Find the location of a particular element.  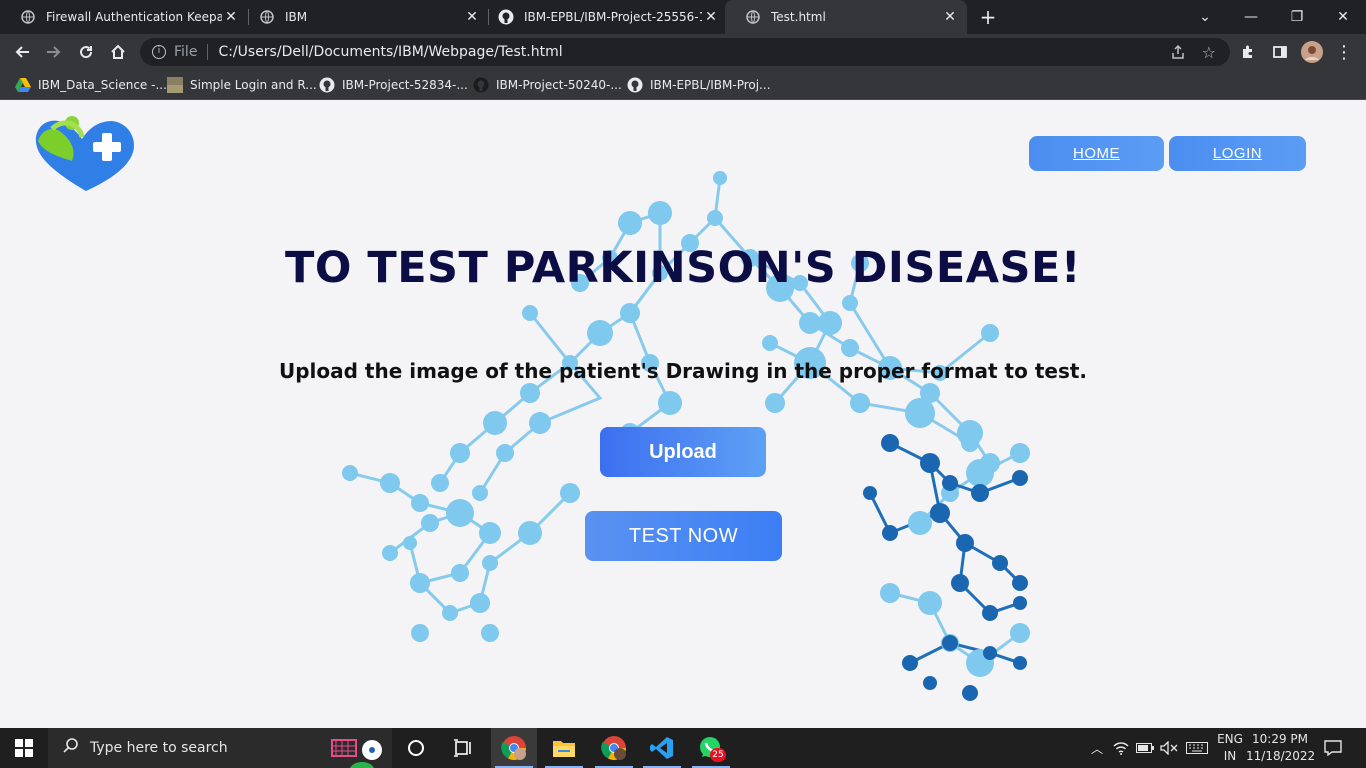

scheme-label: File is located at coordinates (186, 52).